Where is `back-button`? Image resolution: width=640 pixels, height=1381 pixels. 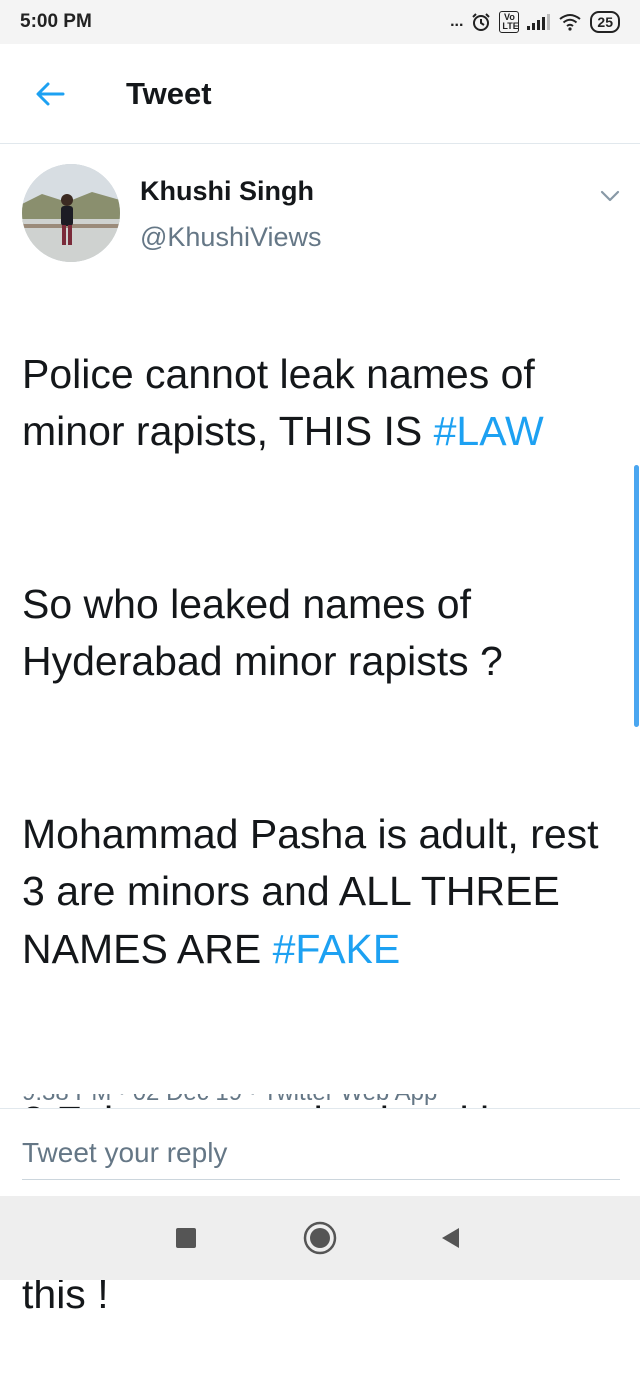 back-button is located at coordinates (50, 94).